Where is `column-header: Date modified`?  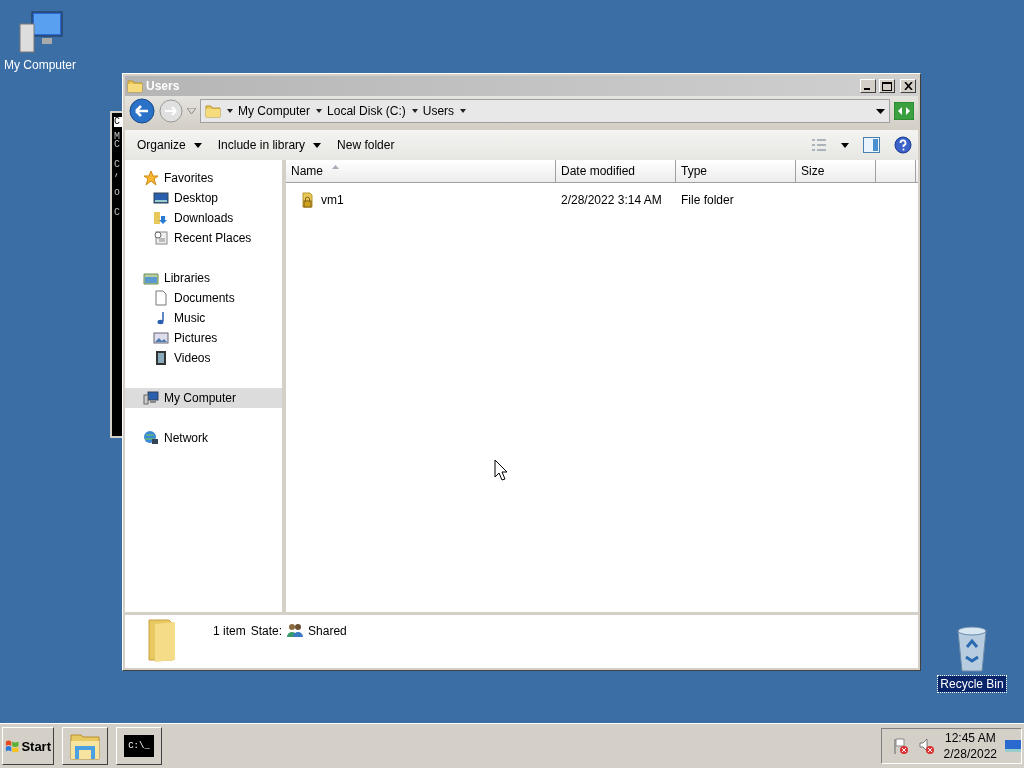 column-header: Date modified is located at coordinates (616, 171).